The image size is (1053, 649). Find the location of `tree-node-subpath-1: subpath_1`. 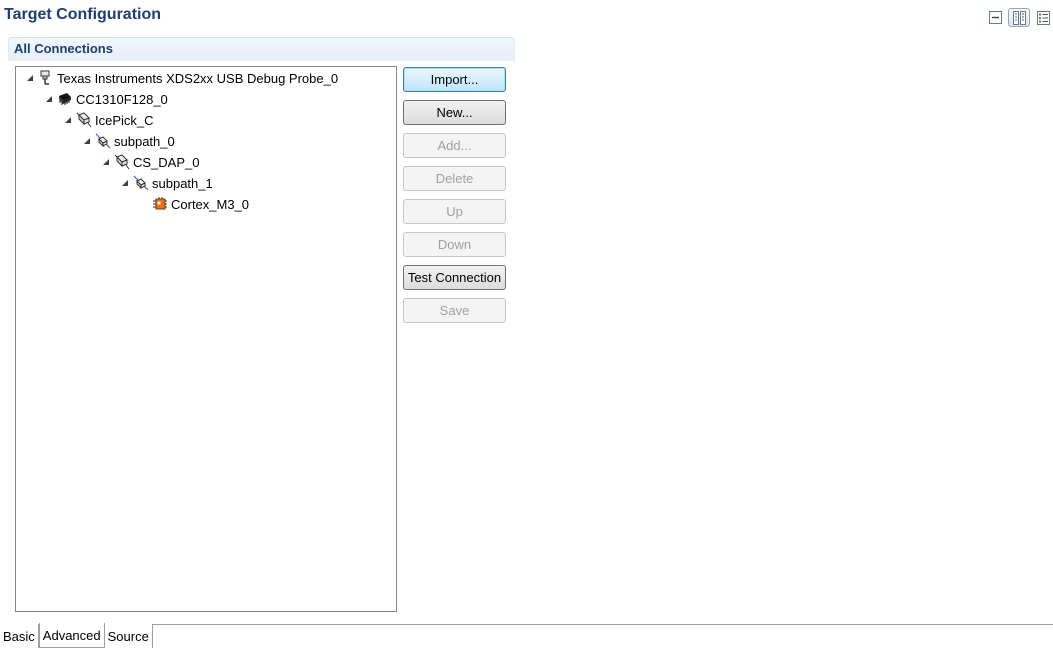

tree-node-subpath-1: subpath_1 is located at coordinates (166, 183).